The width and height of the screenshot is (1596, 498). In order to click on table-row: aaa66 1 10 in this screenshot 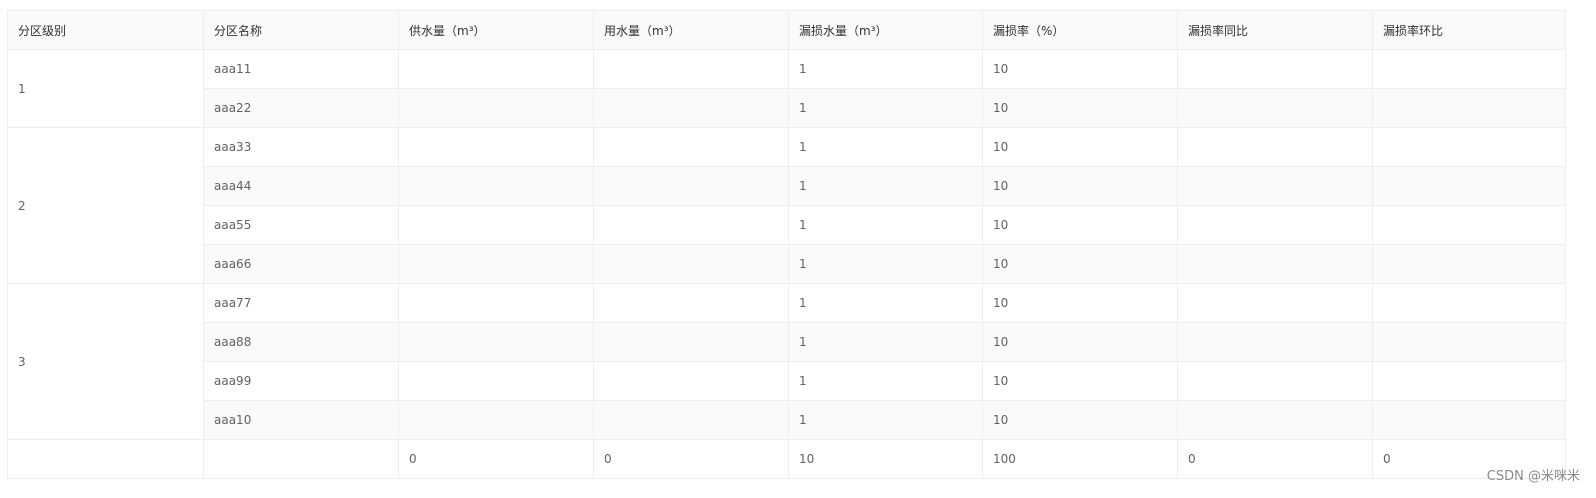, I will do `click(787, 264)`.